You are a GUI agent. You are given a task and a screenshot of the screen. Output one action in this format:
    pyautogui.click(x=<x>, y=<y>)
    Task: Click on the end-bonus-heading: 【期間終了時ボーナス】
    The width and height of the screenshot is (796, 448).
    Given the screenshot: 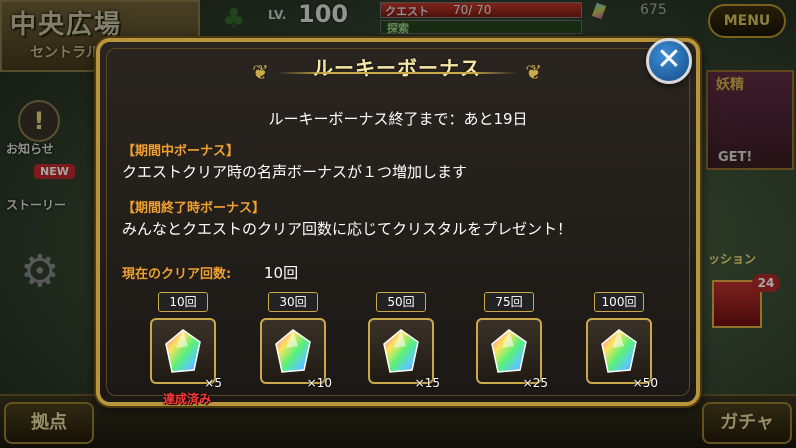 What is the action you would take?
    pyautogui.click(x=194, y=208)
    